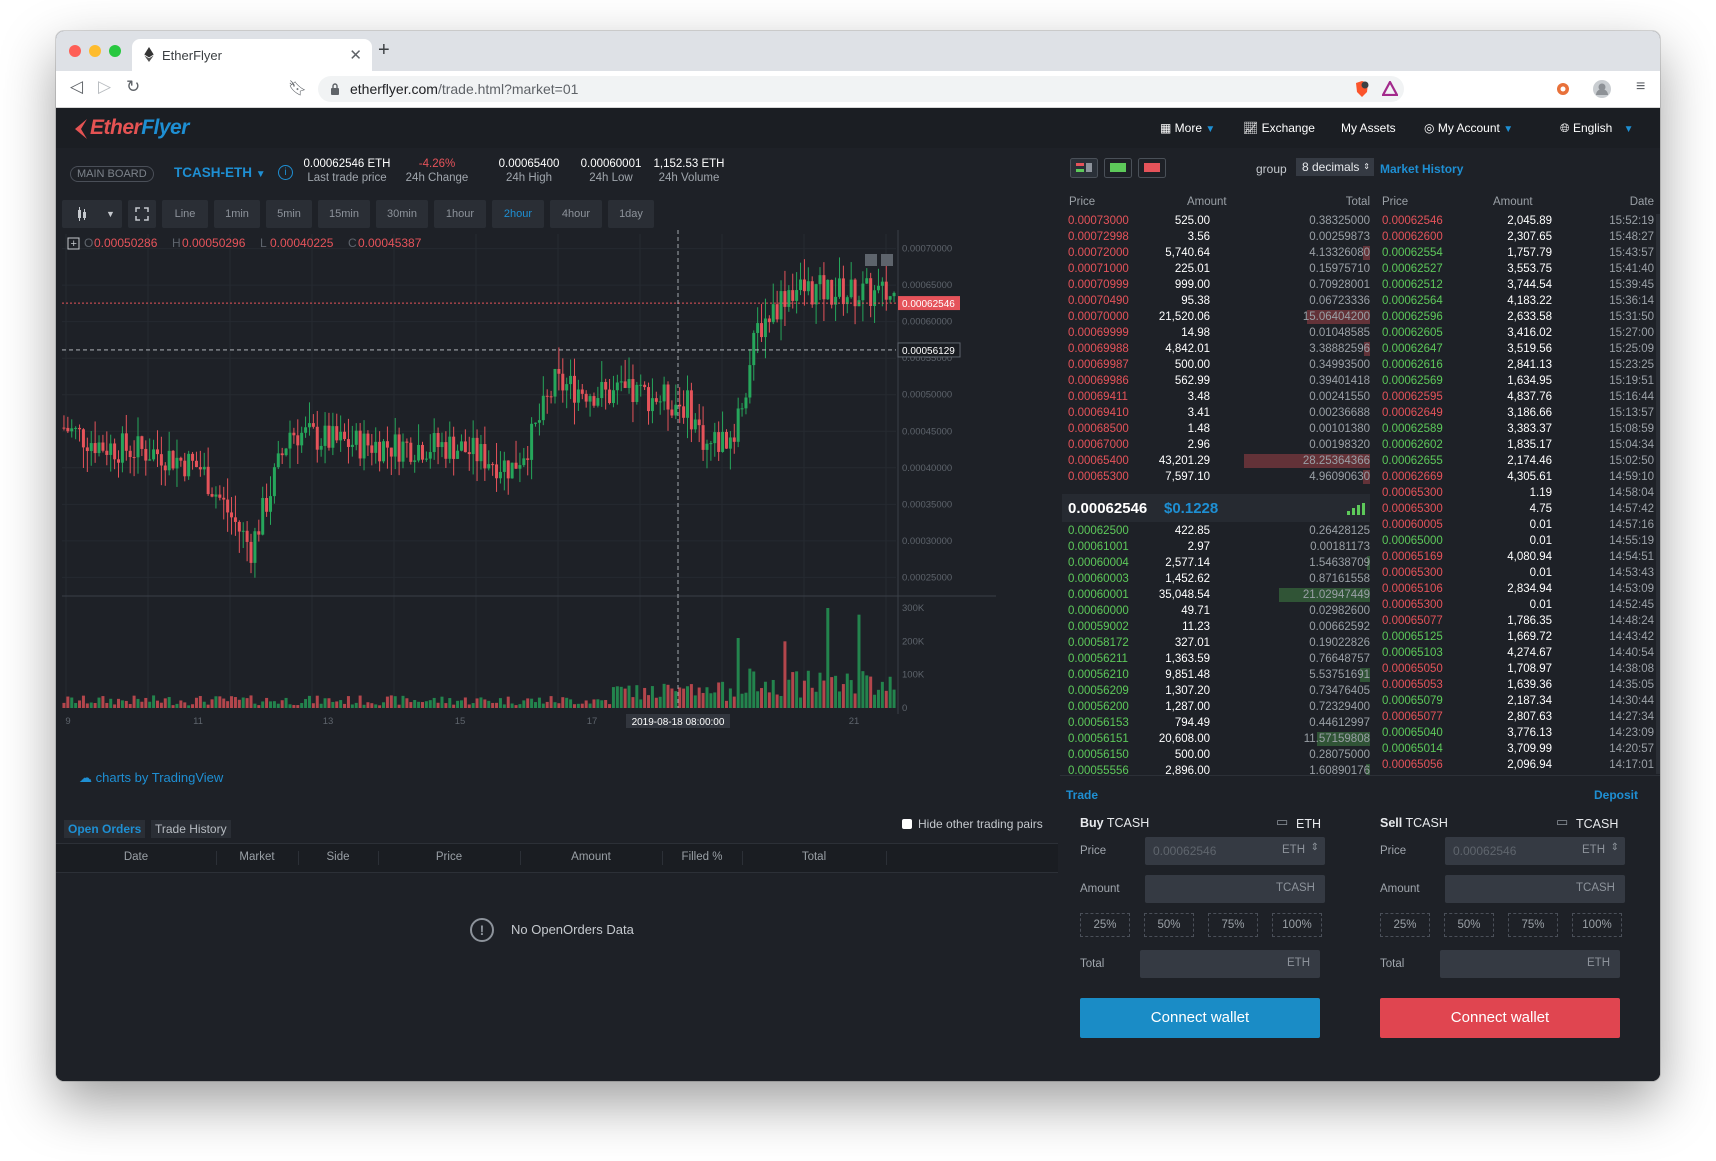 The width and height of the screenshot is (1716, 1161). Describe the element at coordinates (1216, 349) in the screenshot. I see `orderbook-row: 0.00069988 4,842.01 3.38882596` at that location.